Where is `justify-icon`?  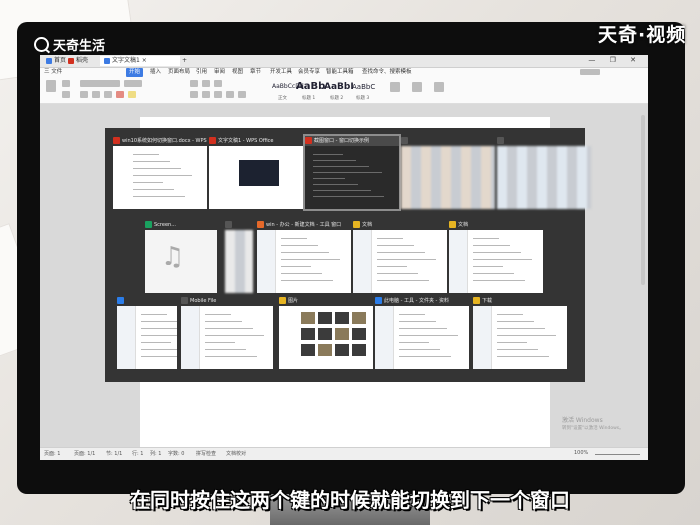
justify-icon is located at coordinates (230, 94).